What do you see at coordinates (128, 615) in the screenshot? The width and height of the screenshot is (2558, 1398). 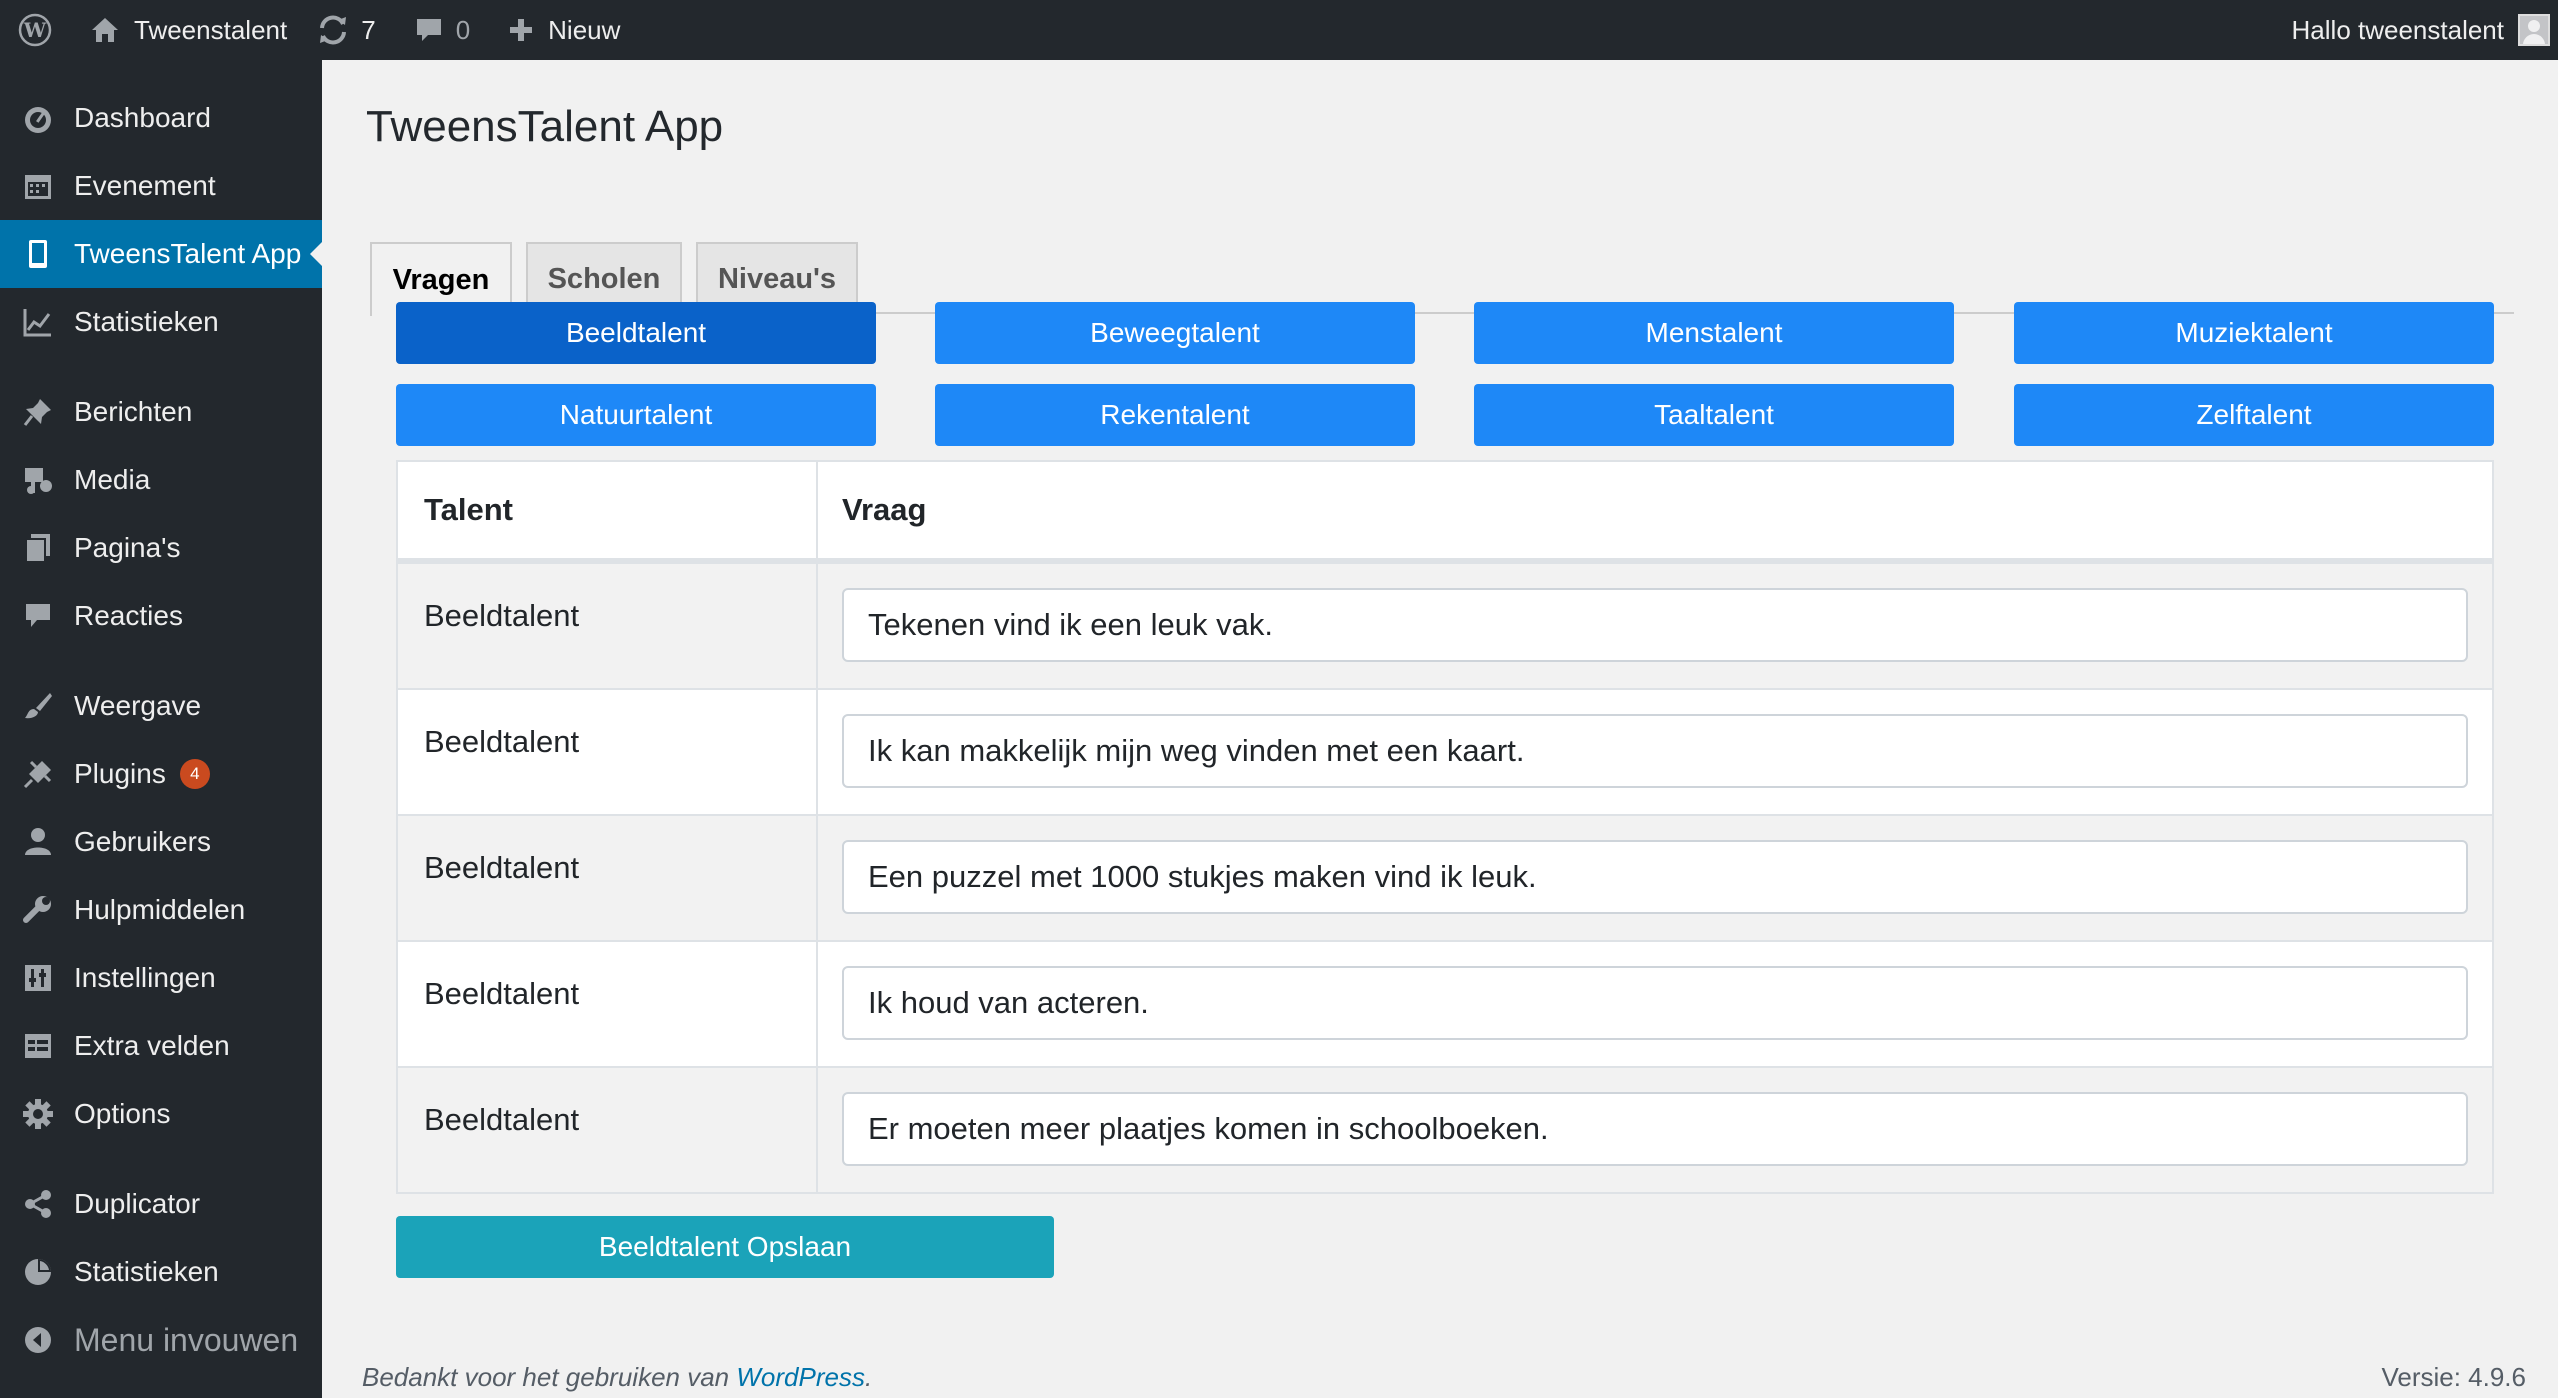 I see `menu-item-label: Reacties` at bounding box center [128, 615].